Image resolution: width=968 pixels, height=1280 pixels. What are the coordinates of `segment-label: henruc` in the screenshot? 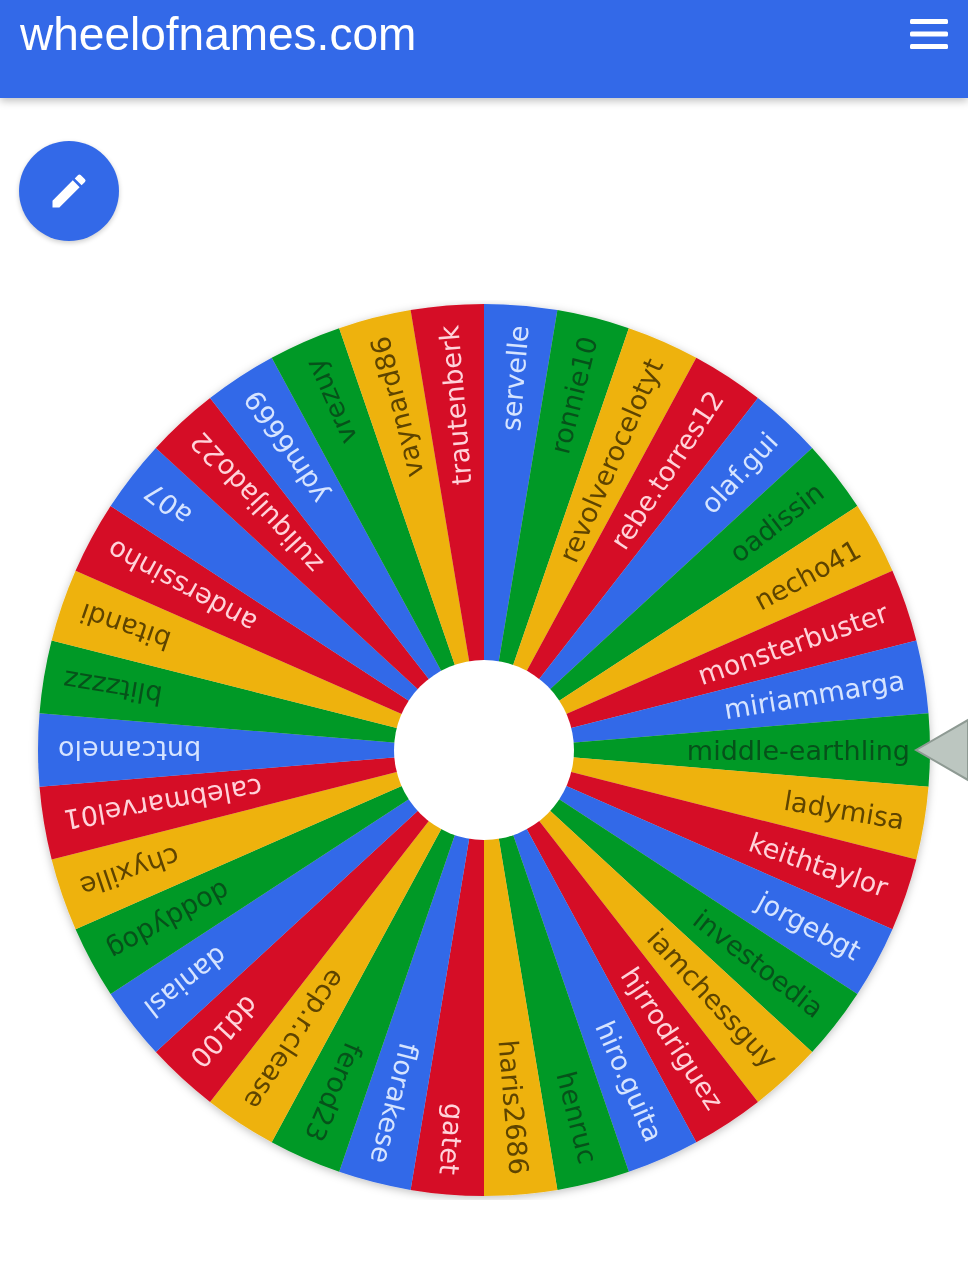 It's located at (577, 1117).